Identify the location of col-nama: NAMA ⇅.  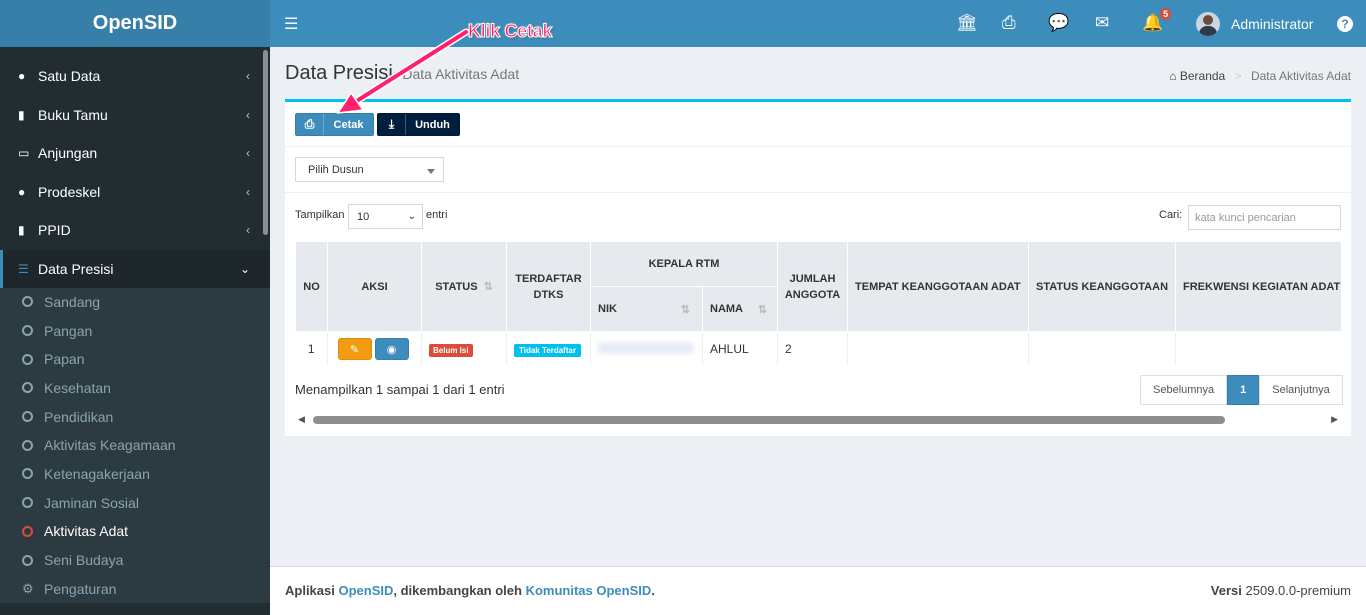
(740, 309).